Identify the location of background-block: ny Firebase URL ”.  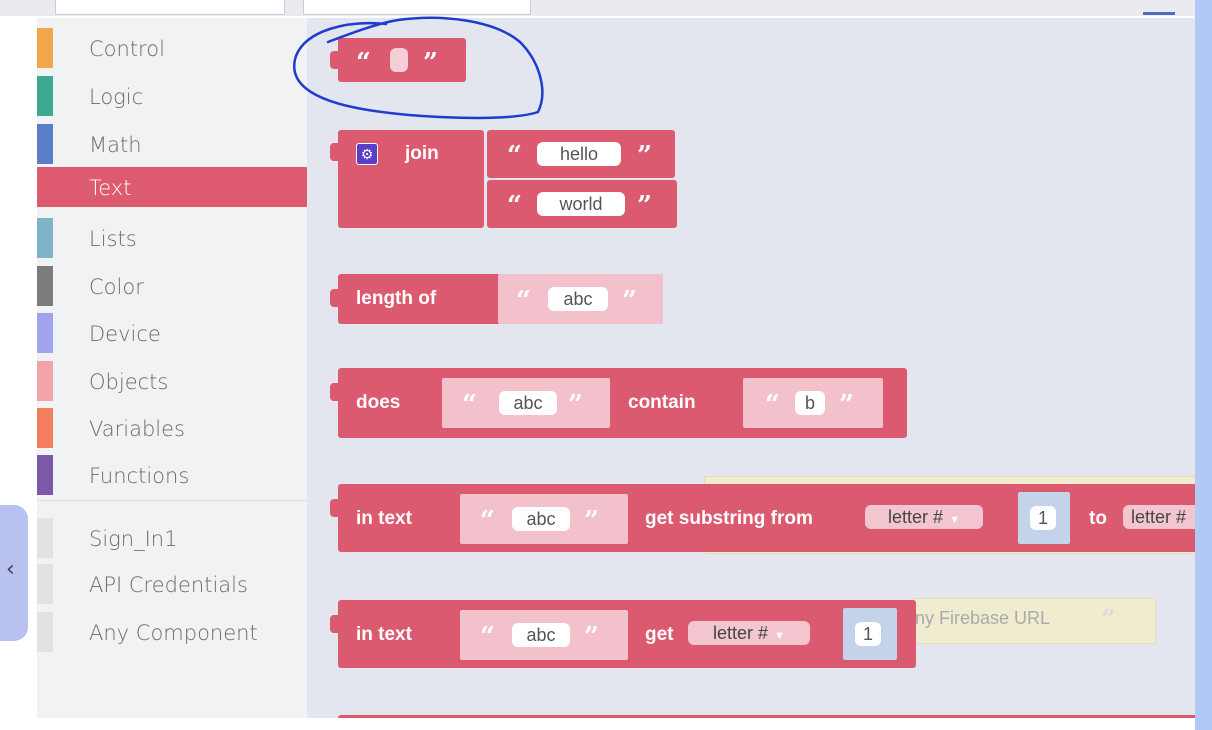
(1034, 621).